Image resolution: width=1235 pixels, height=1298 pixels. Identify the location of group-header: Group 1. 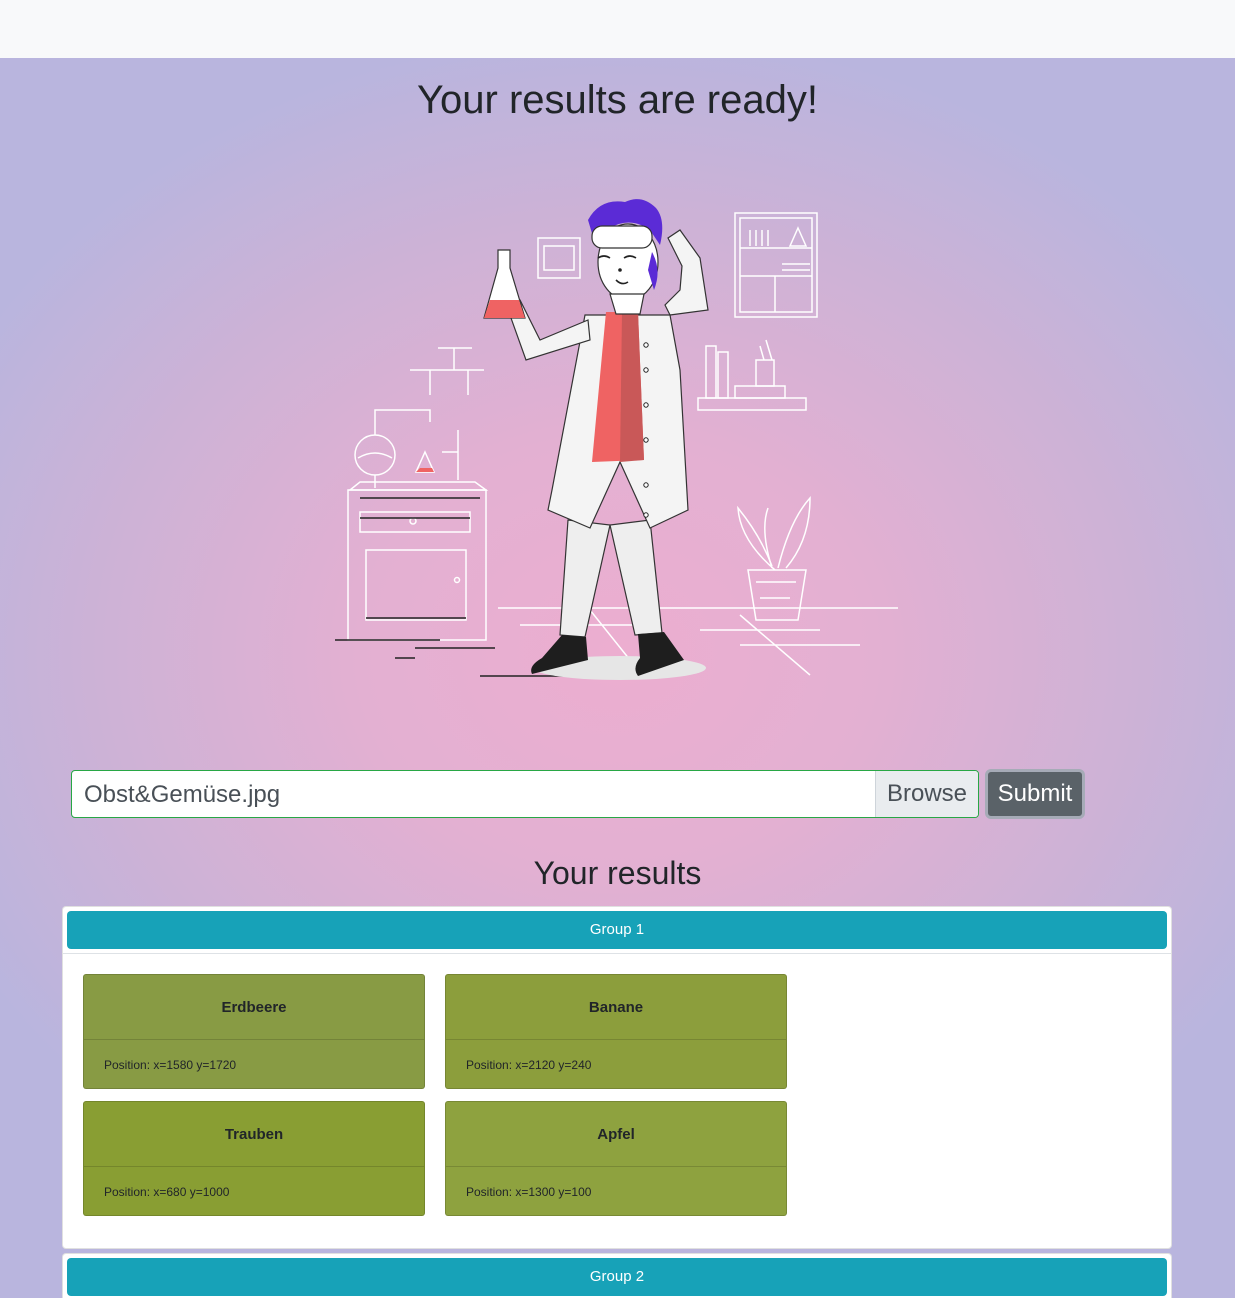
(617, 930).